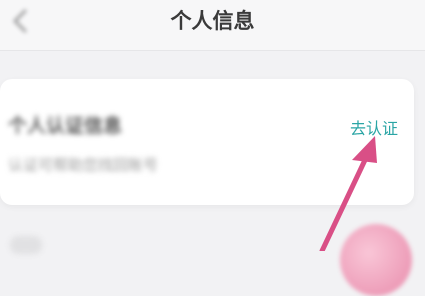  I want to click on page-title: 个人信息, so click(212, 21).